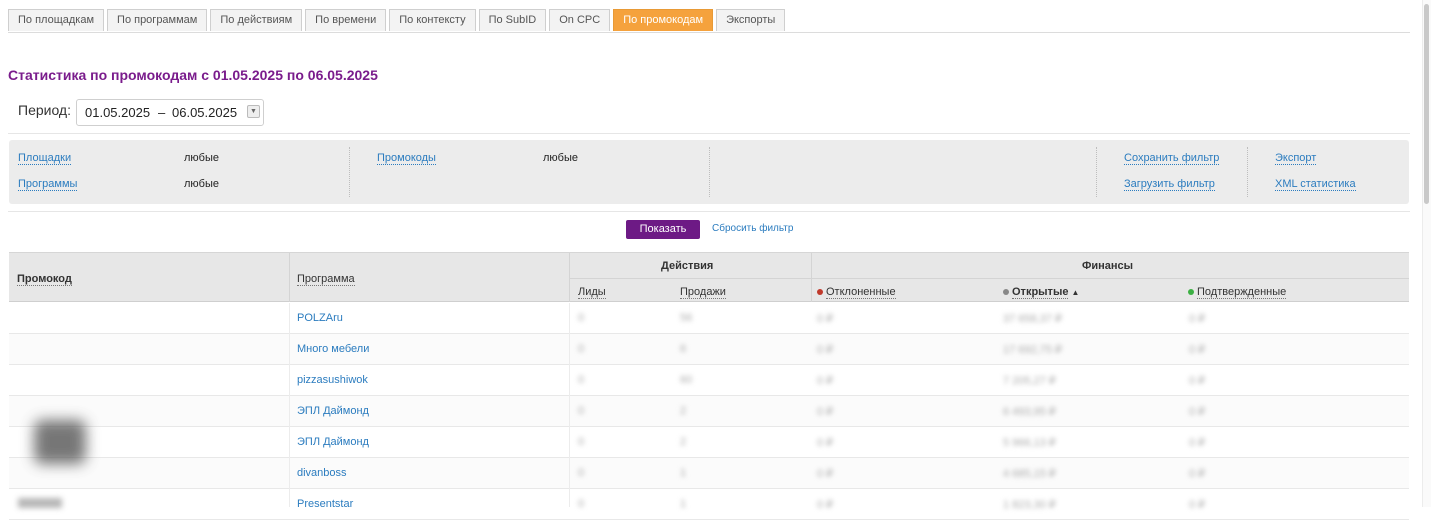 This screenshot has height=520, width=1431. Describe the element at coordinates (1006, 292) in the screenshot. I see `open-status-dot-icon` at that location.